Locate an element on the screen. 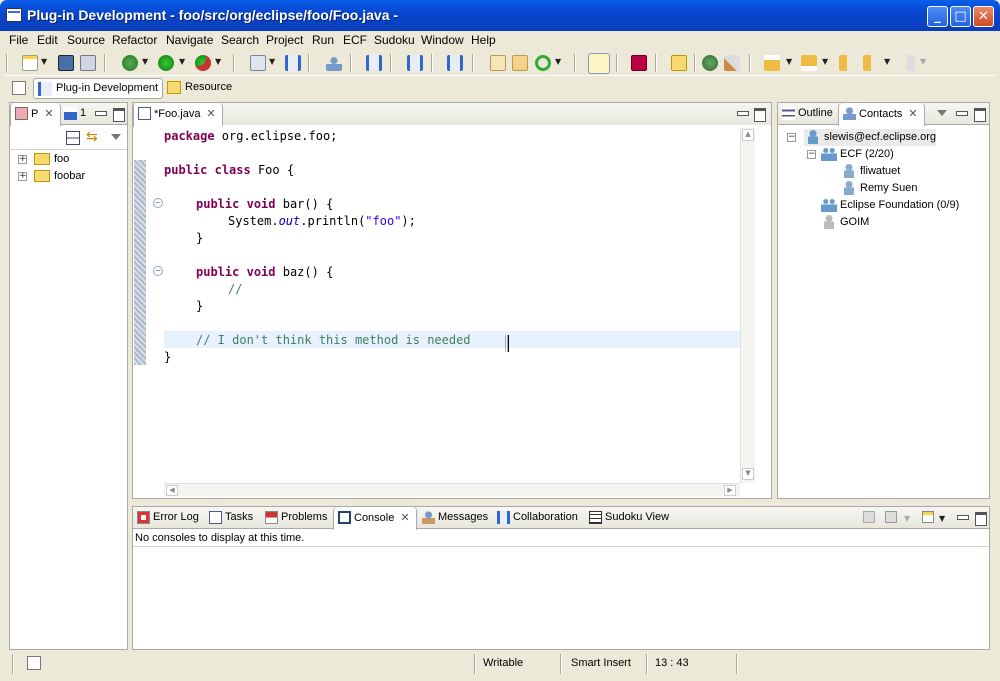  scroll-up-icon: ▲ is located at coordinates (748, 135).